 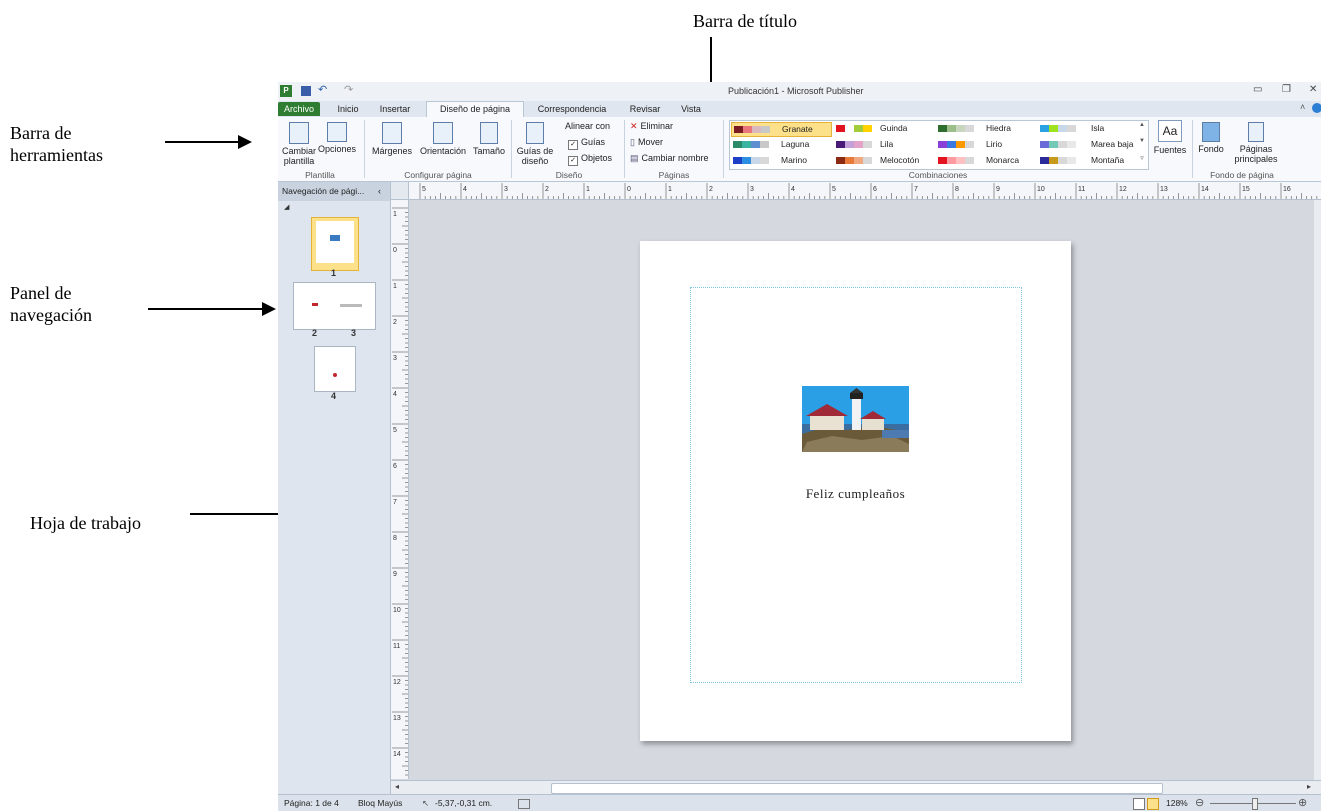 I want to click on save-icon, so click(x=306, y=91).